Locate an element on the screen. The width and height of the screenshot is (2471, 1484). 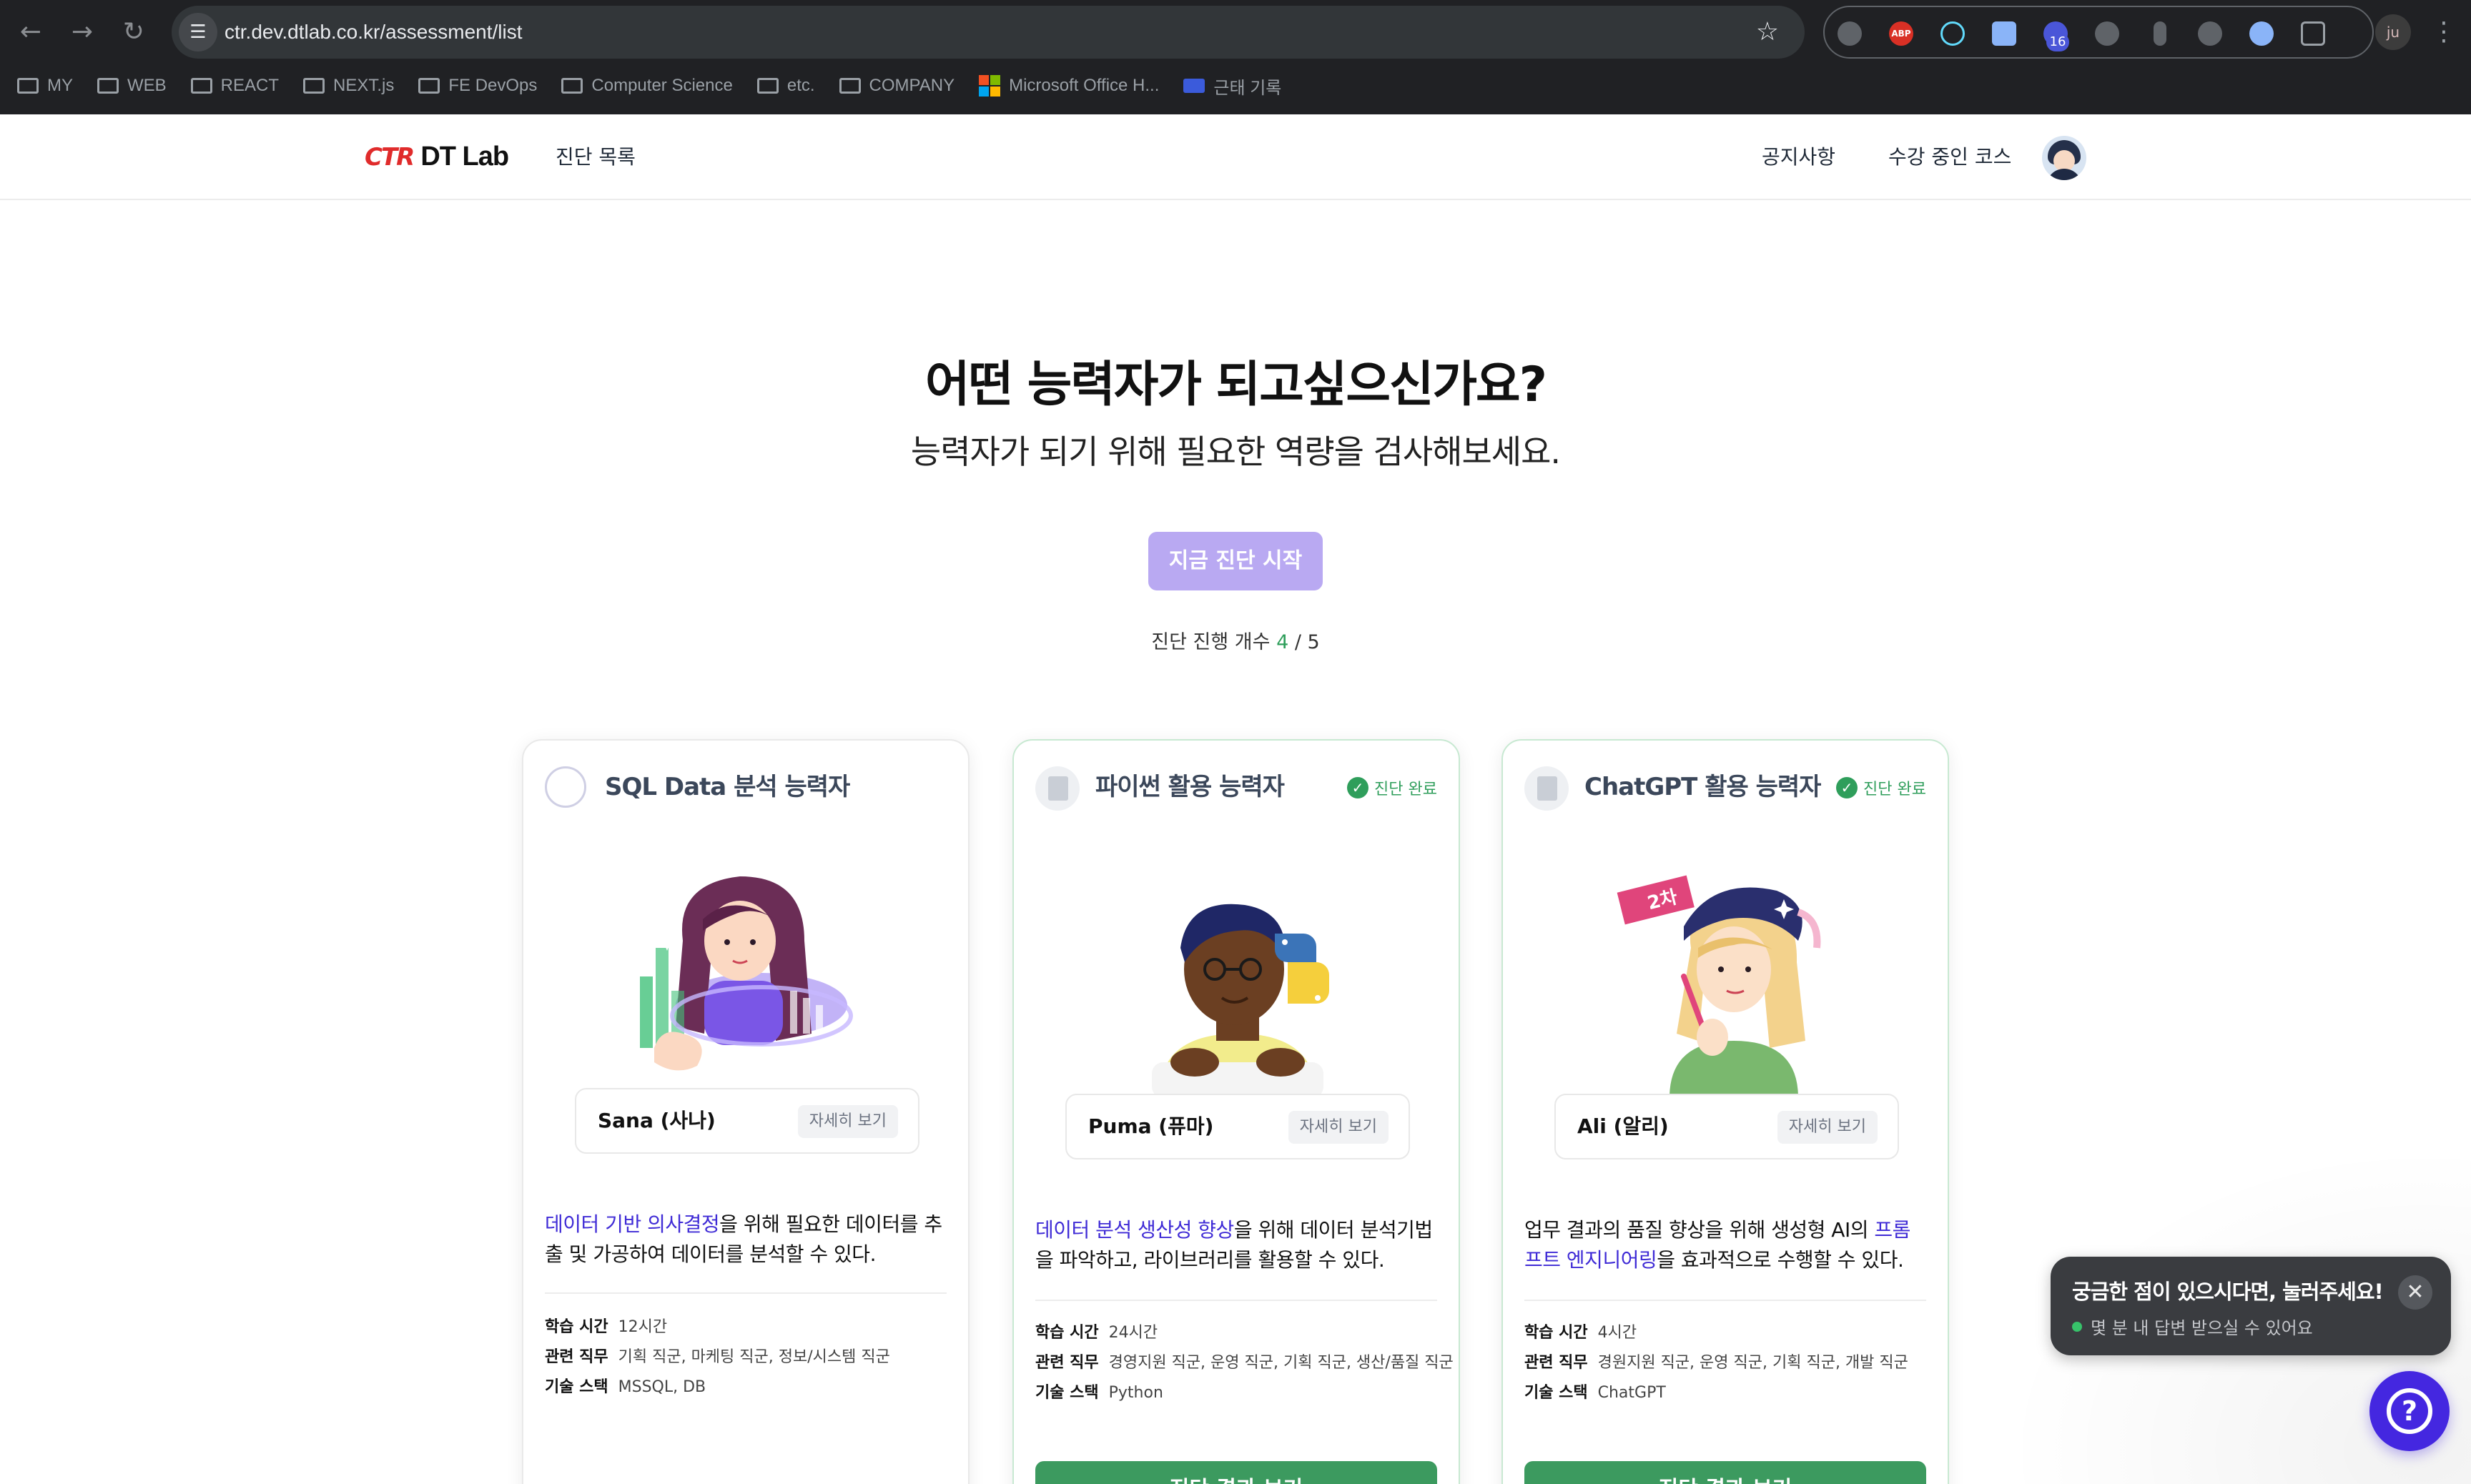
card-title: 파이썬 활용 능력자 is located at coordinates (1190, 787).